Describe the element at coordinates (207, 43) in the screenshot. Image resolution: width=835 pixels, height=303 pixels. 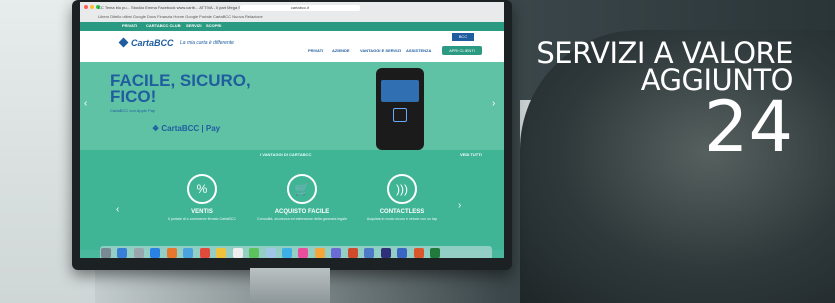
I see `site-tagline: La mia carta è differente` at that location.